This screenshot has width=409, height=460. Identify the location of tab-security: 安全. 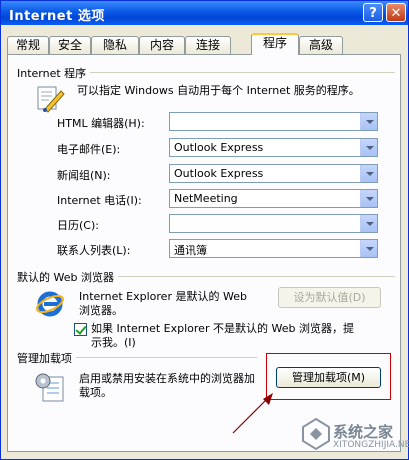
(70, 45).